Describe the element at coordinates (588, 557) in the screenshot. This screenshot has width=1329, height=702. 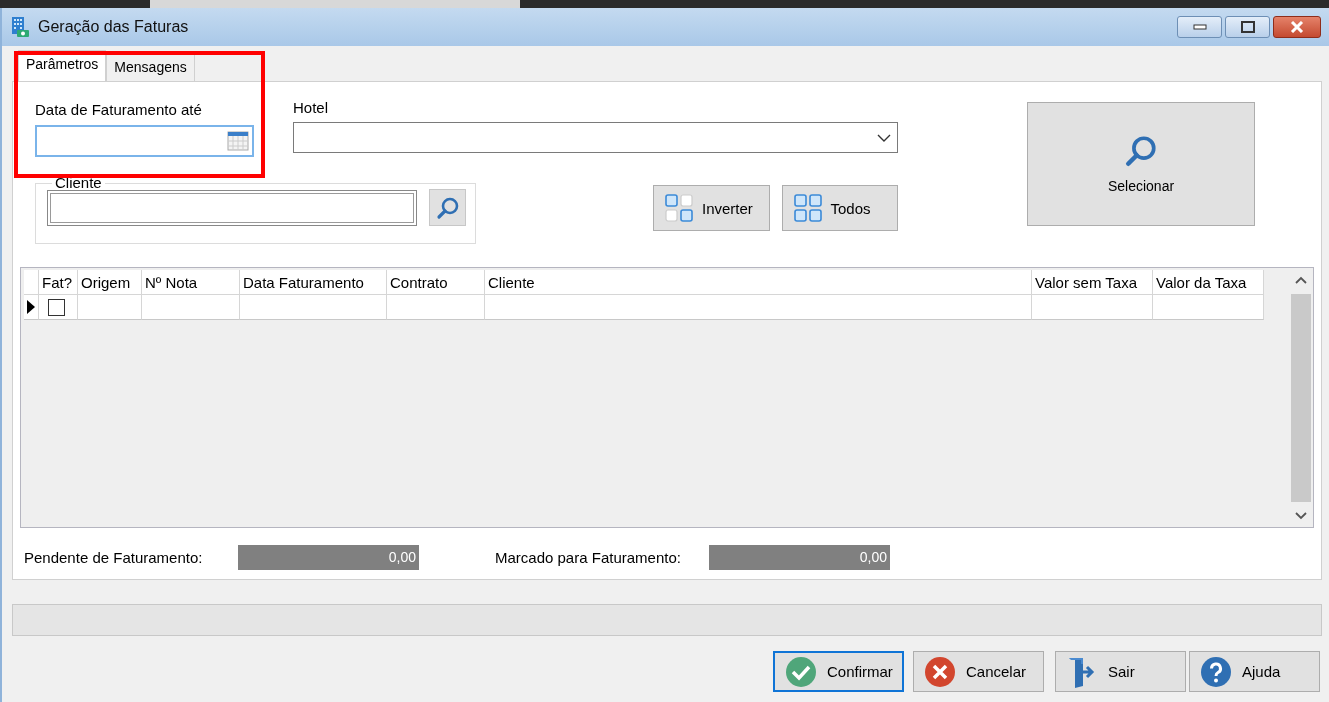
I see `total-label: Marcado para Faturamento:` at that location.